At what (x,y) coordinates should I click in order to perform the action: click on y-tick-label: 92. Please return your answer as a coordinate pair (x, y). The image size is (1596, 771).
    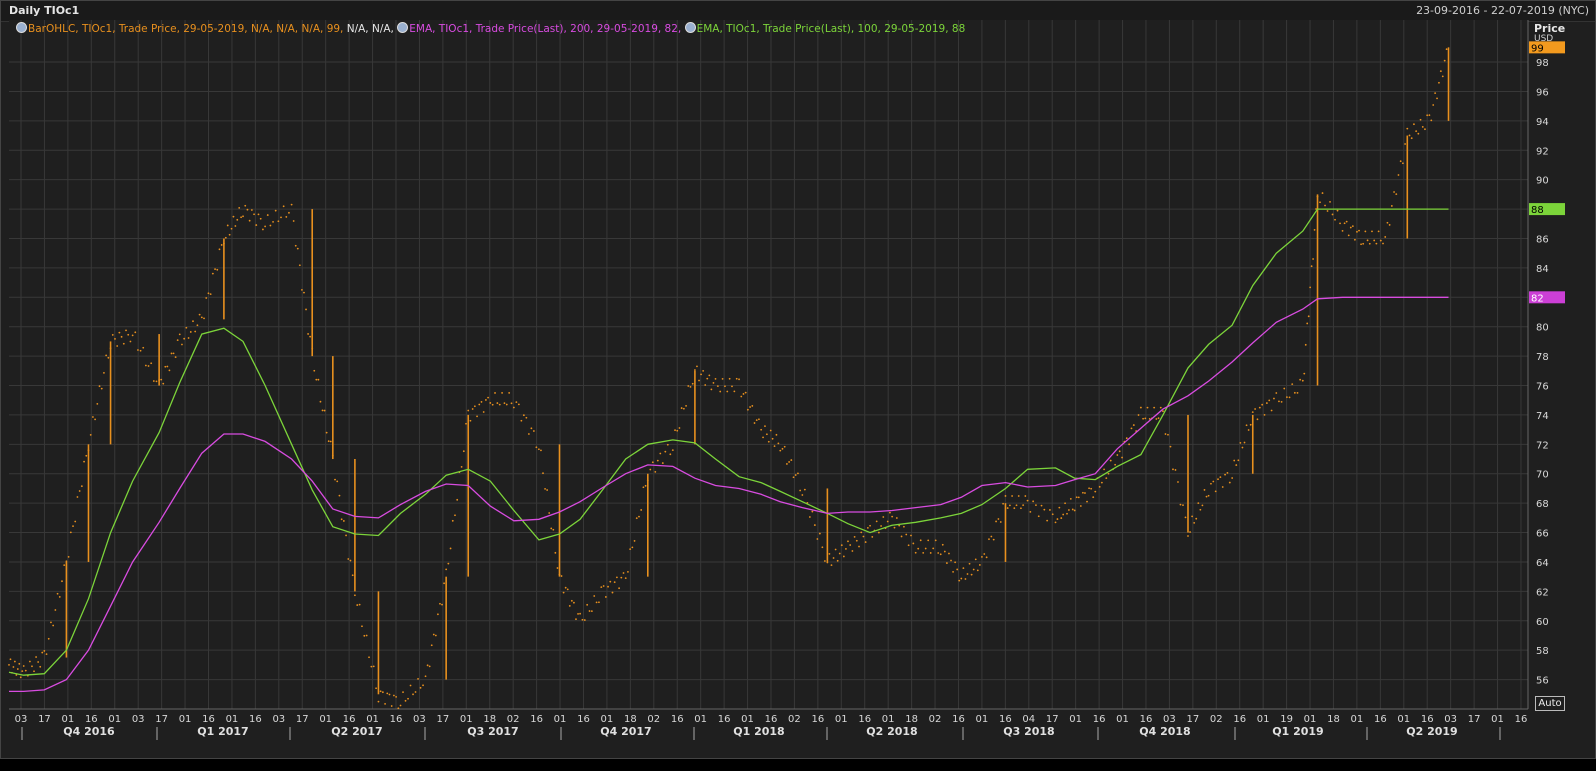
    Looking at the image, I should click on (1542, 151).